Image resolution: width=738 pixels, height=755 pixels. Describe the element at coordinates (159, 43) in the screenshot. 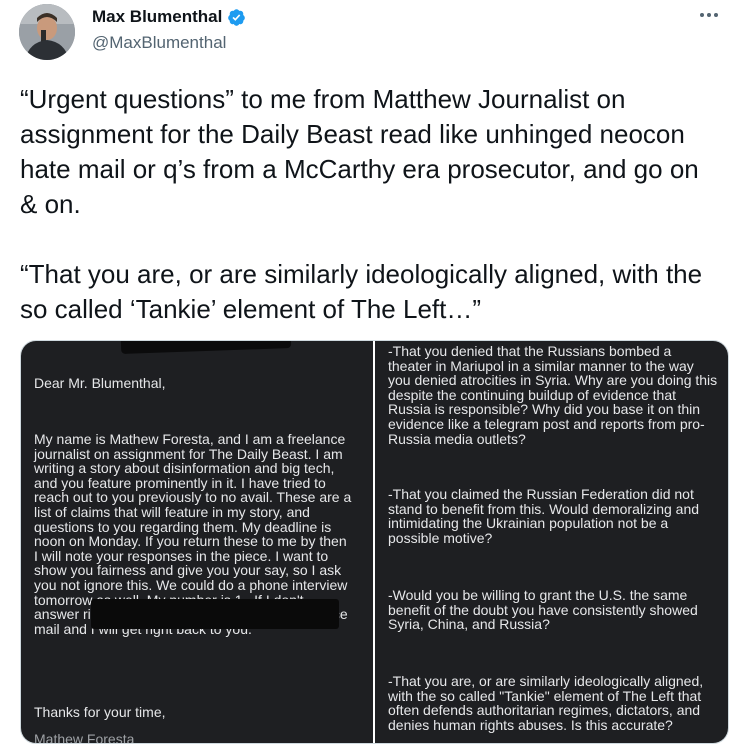

I see `author-handle: @MaxBlumenthal` at that location.